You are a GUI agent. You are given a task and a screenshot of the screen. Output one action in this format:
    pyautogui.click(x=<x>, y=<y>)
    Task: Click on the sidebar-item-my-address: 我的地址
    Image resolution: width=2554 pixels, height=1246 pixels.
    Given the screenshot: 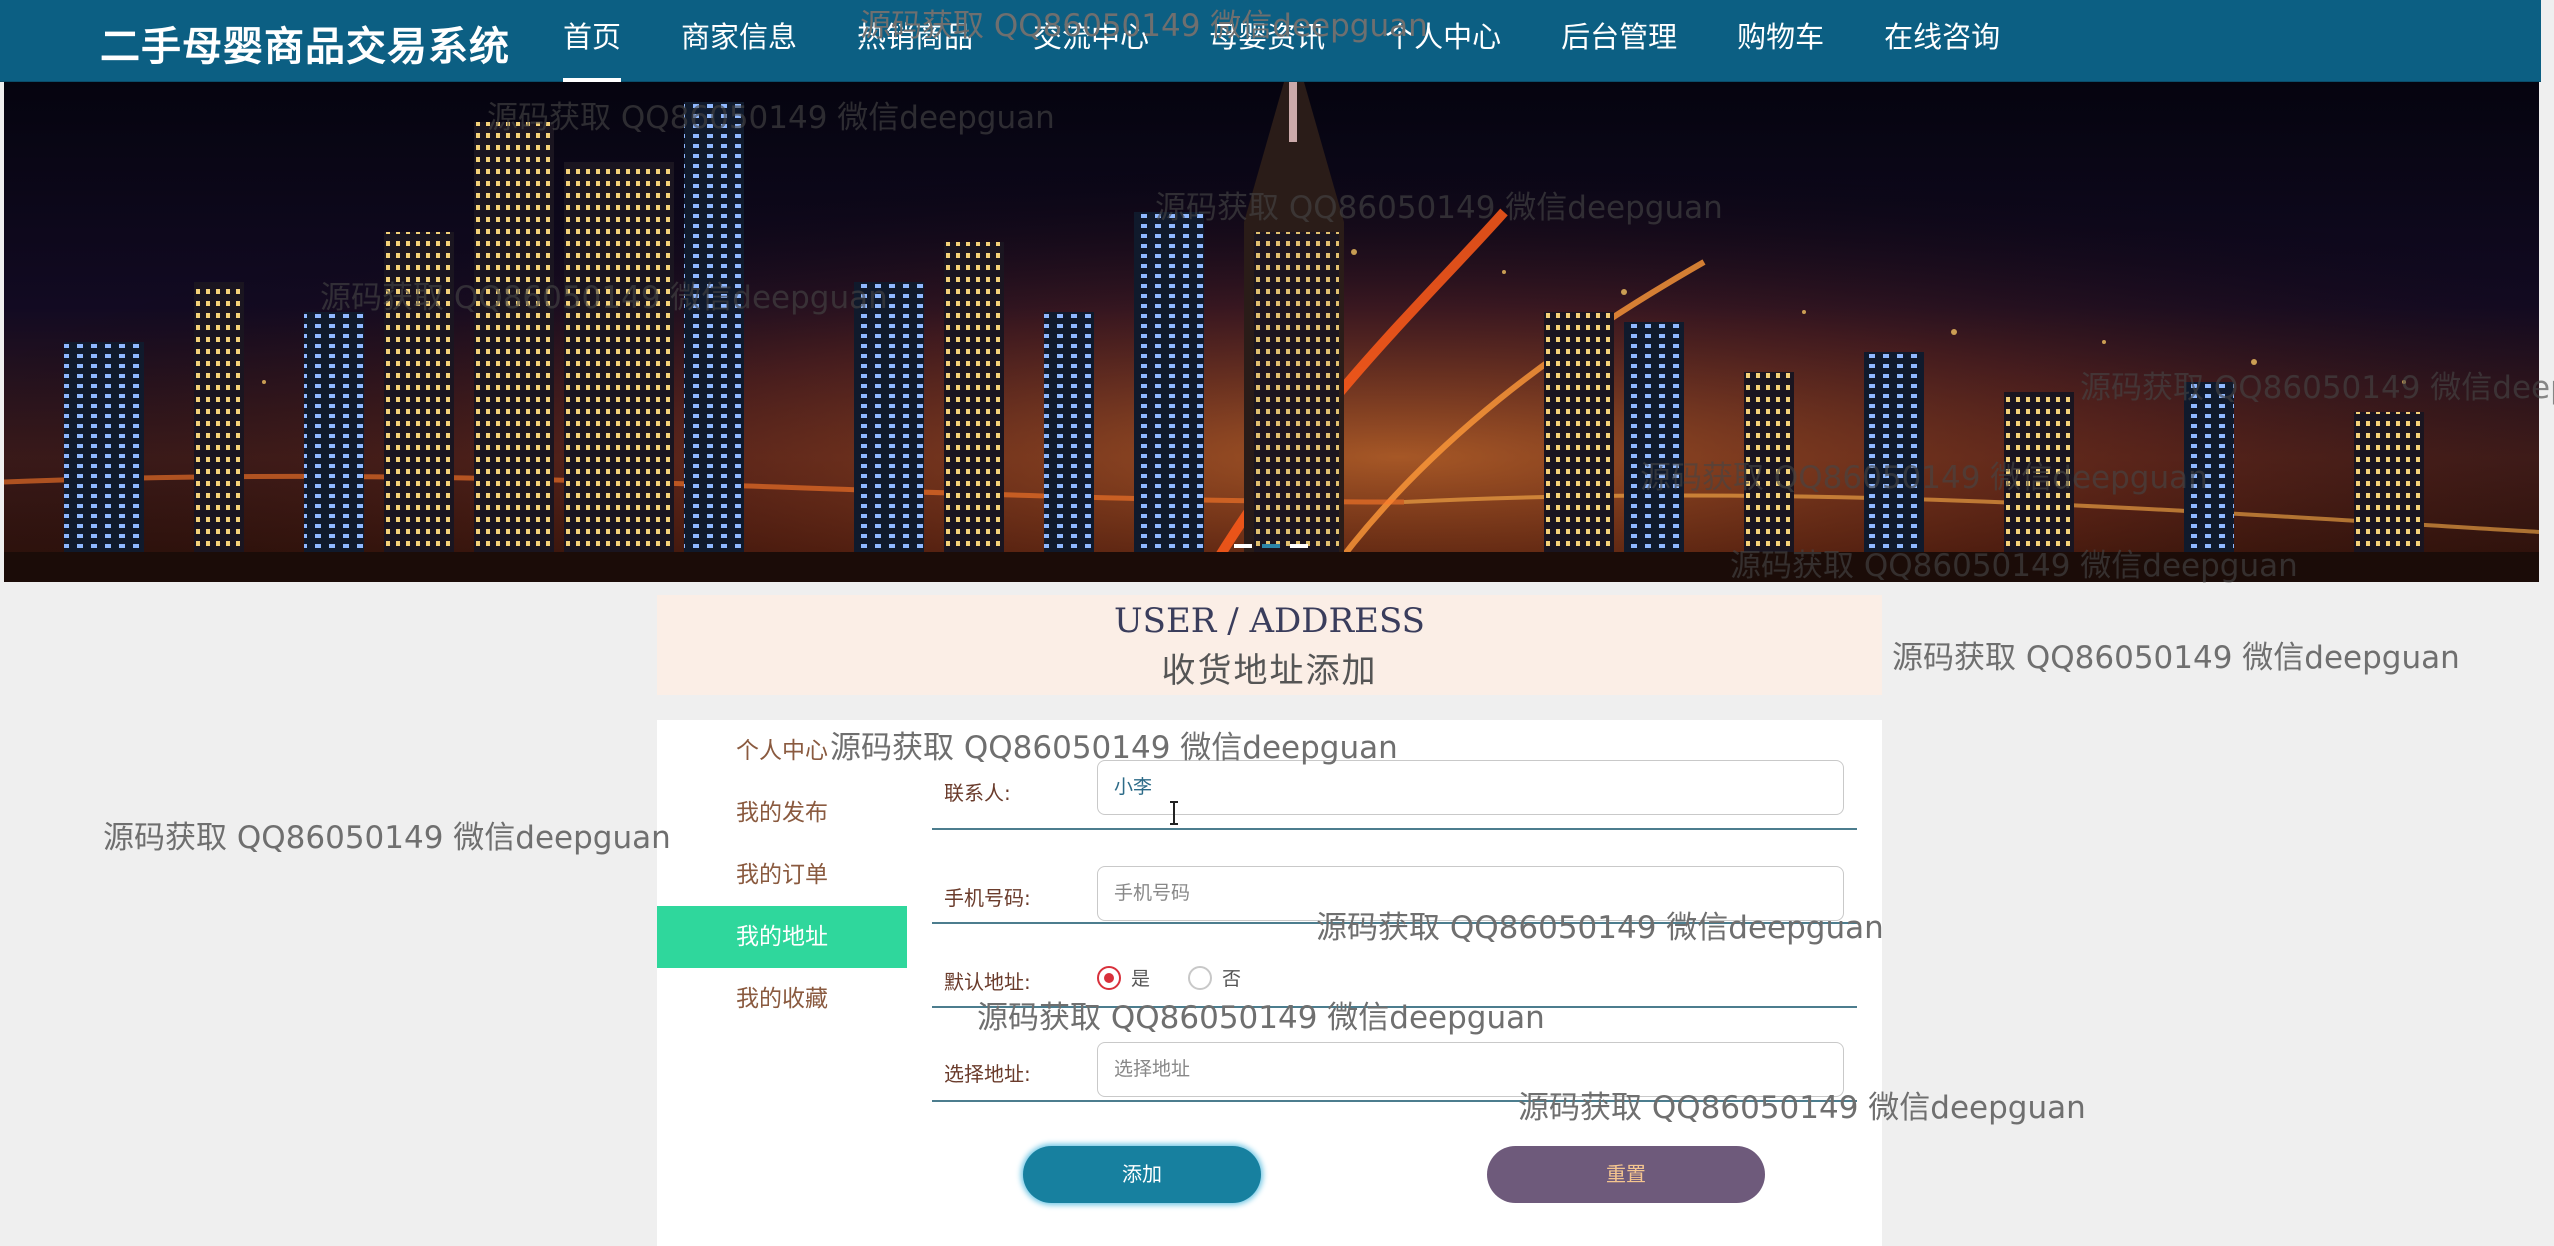 What is the action you would take?
    pyautogui.click(x=782, y=937)
    